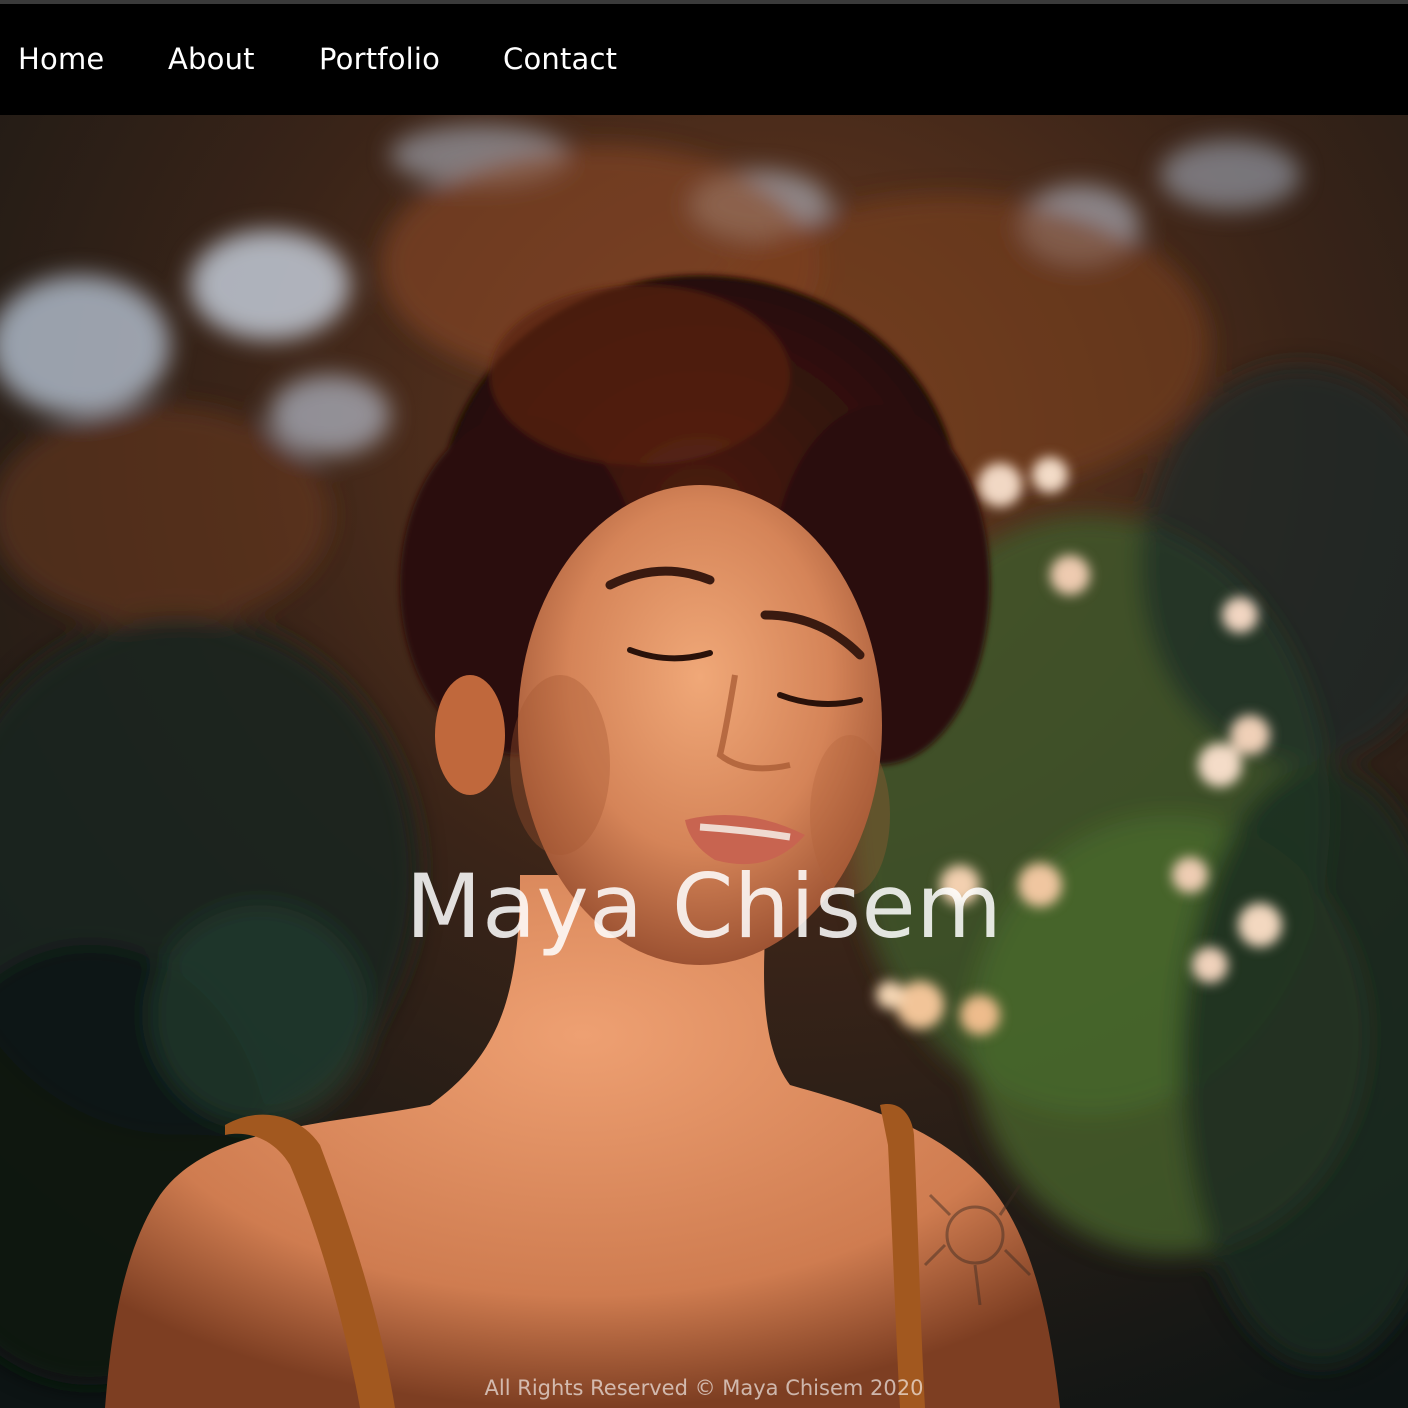  What do you see at coordinates (379, 59) in the screenshot?
I see `nav-link-portfolio: Portfolio` at bounding box center [379, 59].